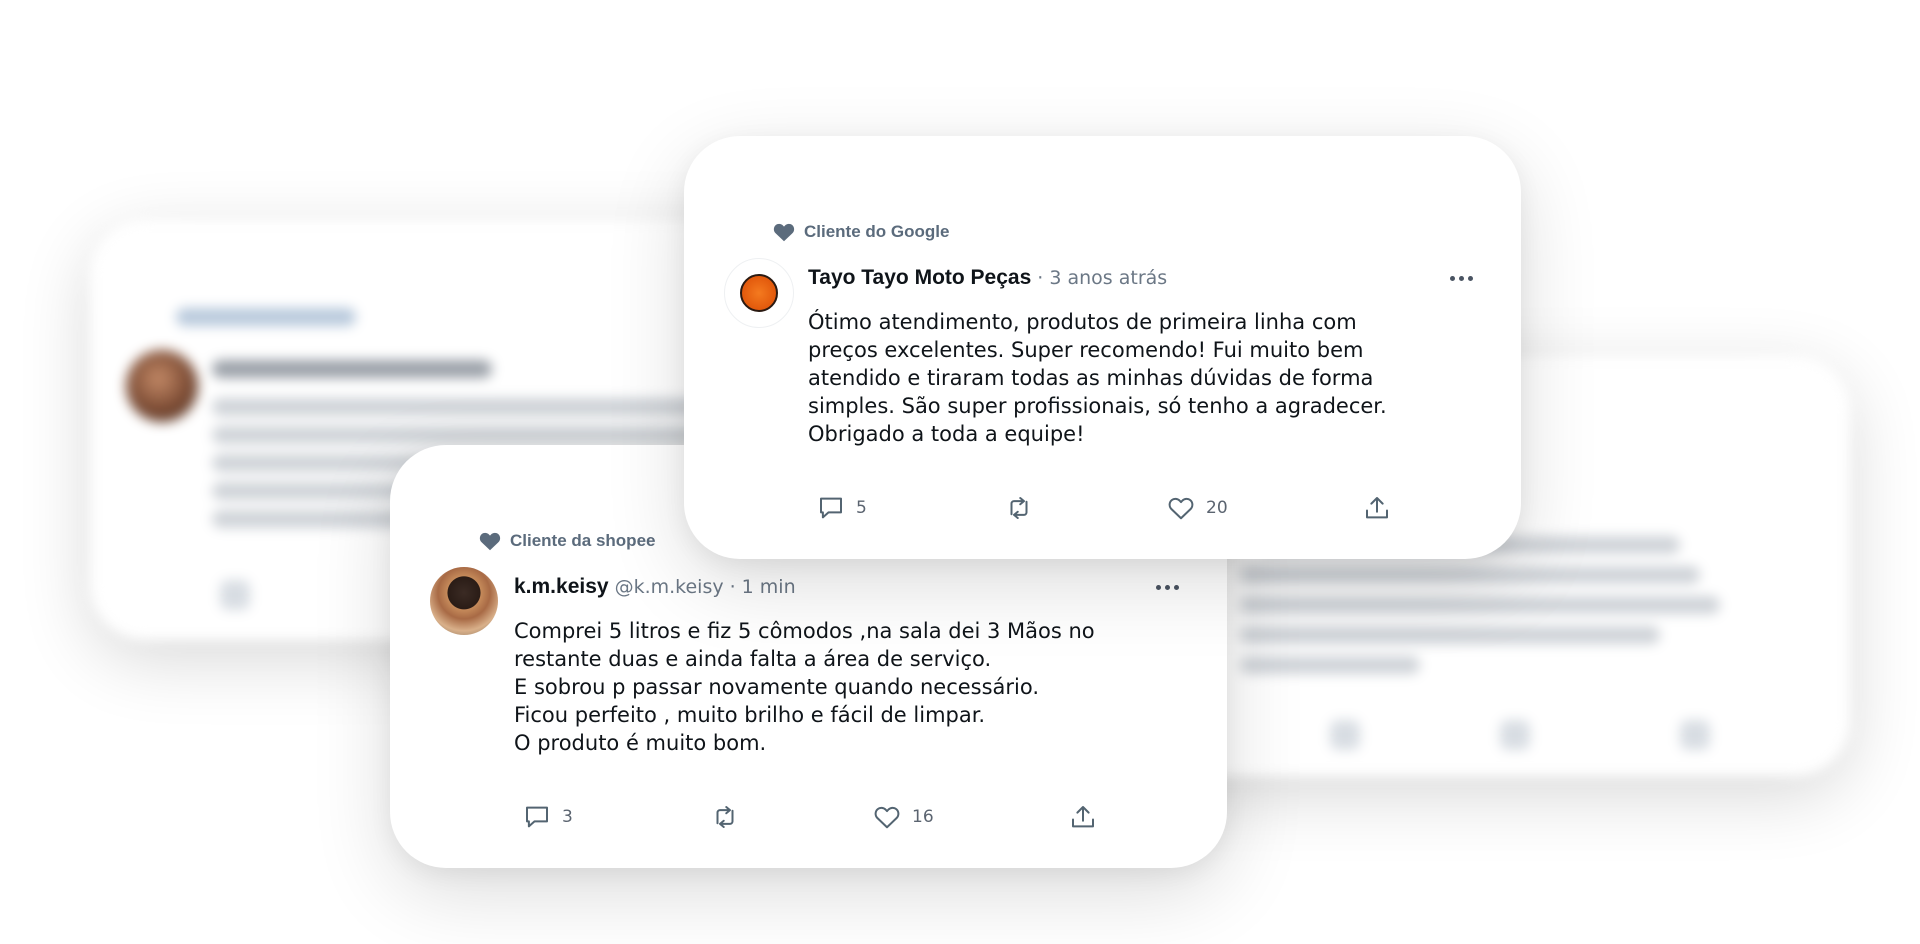 Image resolution: width=1920 pixels, height=944 pixels. What do you see at coordinates (910, 508) in the screenshot?
I see `reply-button: 5` at bounding box center [910, 508].